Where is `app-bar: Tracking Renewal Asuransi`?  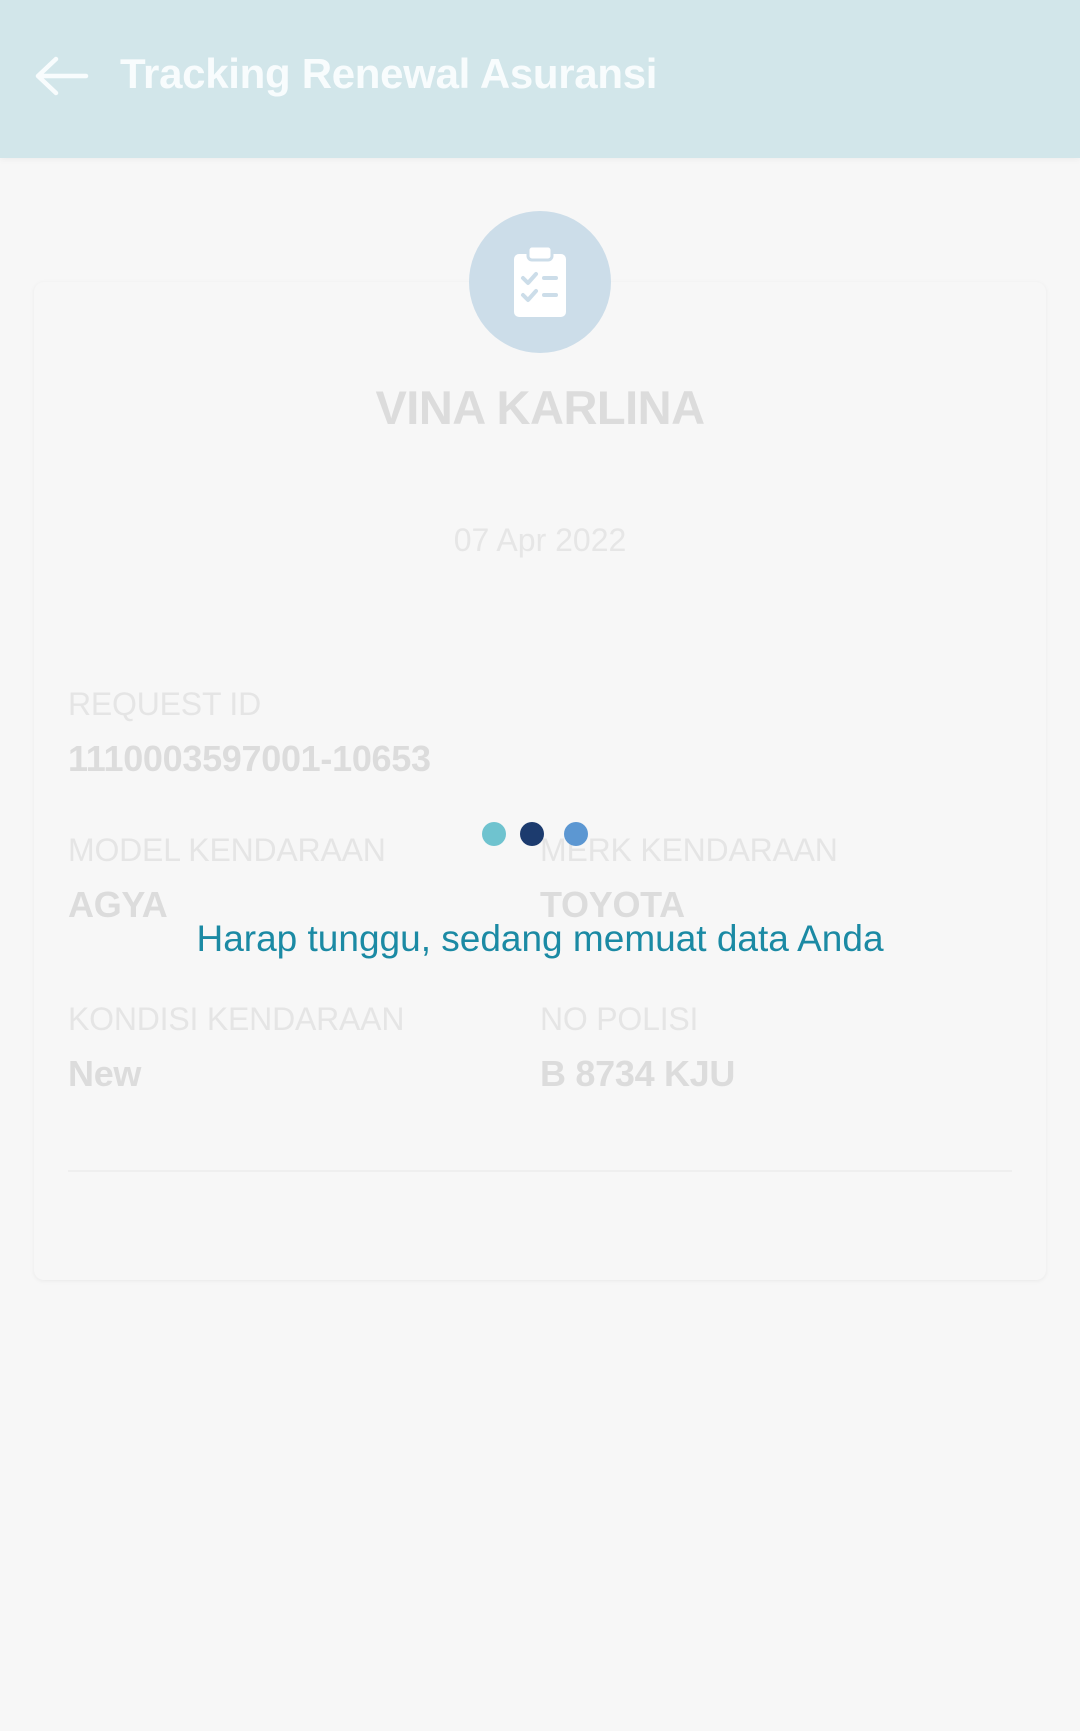 app-bar: Tracking Renewal Asuransi is located at coordinates (540, 79).